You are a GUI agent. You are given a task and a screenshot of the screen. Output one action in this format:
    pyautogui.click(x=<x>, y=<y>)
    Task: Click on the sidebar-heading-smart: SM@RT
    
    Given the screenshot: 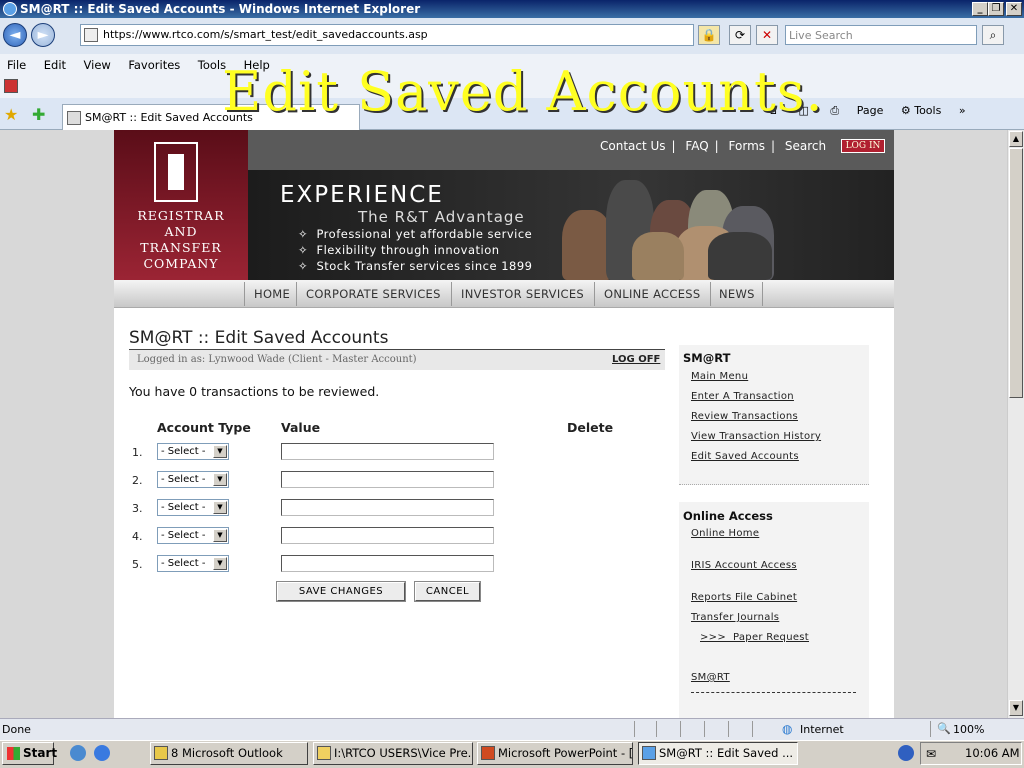 What is the action you would take?
    pyautogui.click(x=707, y=358)
    